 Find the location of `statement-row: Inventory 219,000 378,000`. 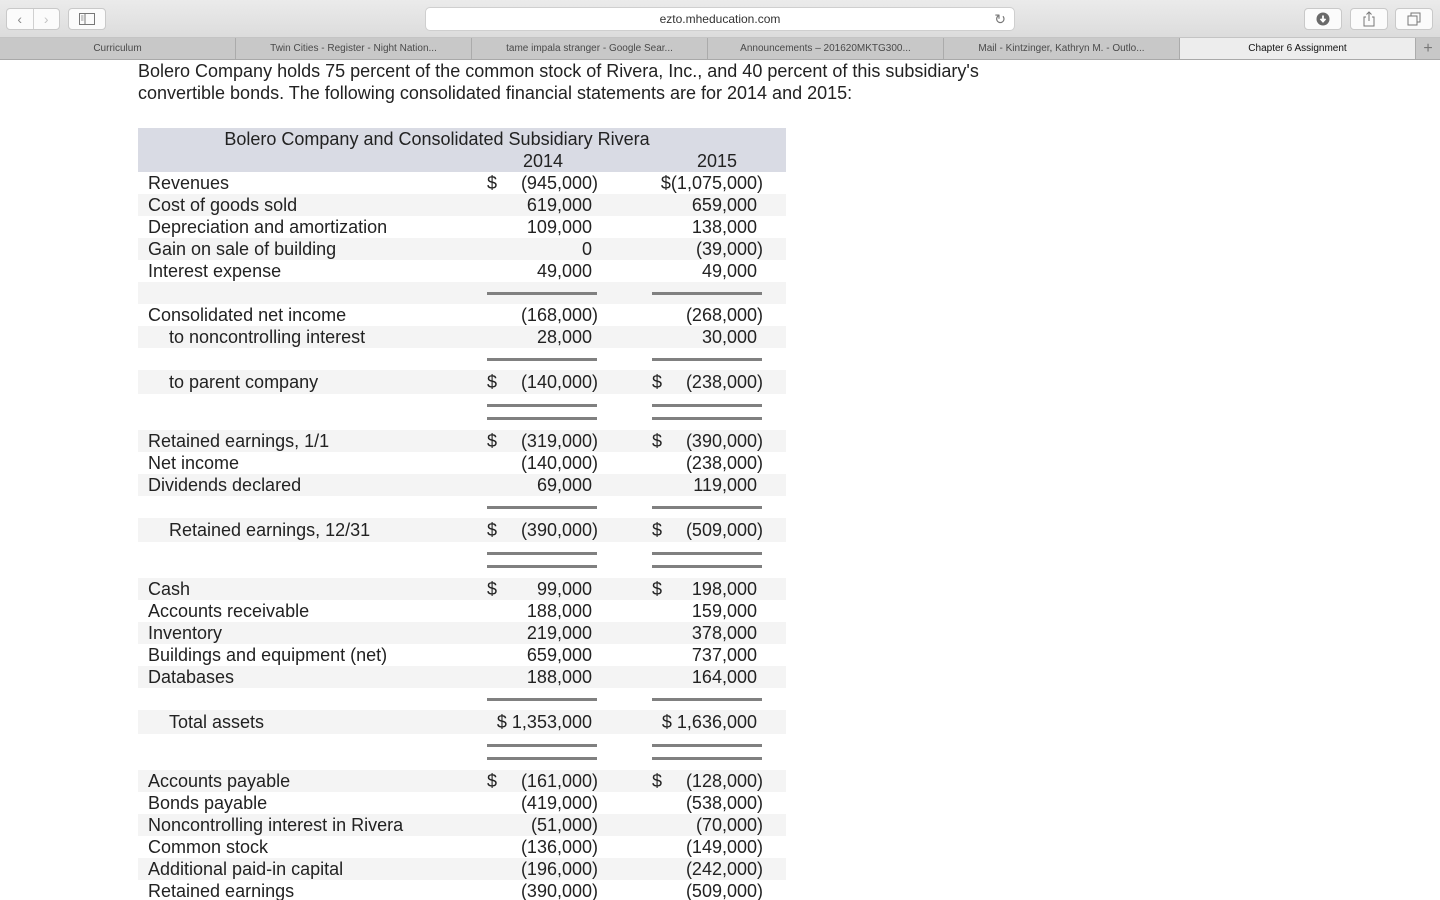

statement-row: Inventory 219,000 378,000 is located at coordinates (462, 633).